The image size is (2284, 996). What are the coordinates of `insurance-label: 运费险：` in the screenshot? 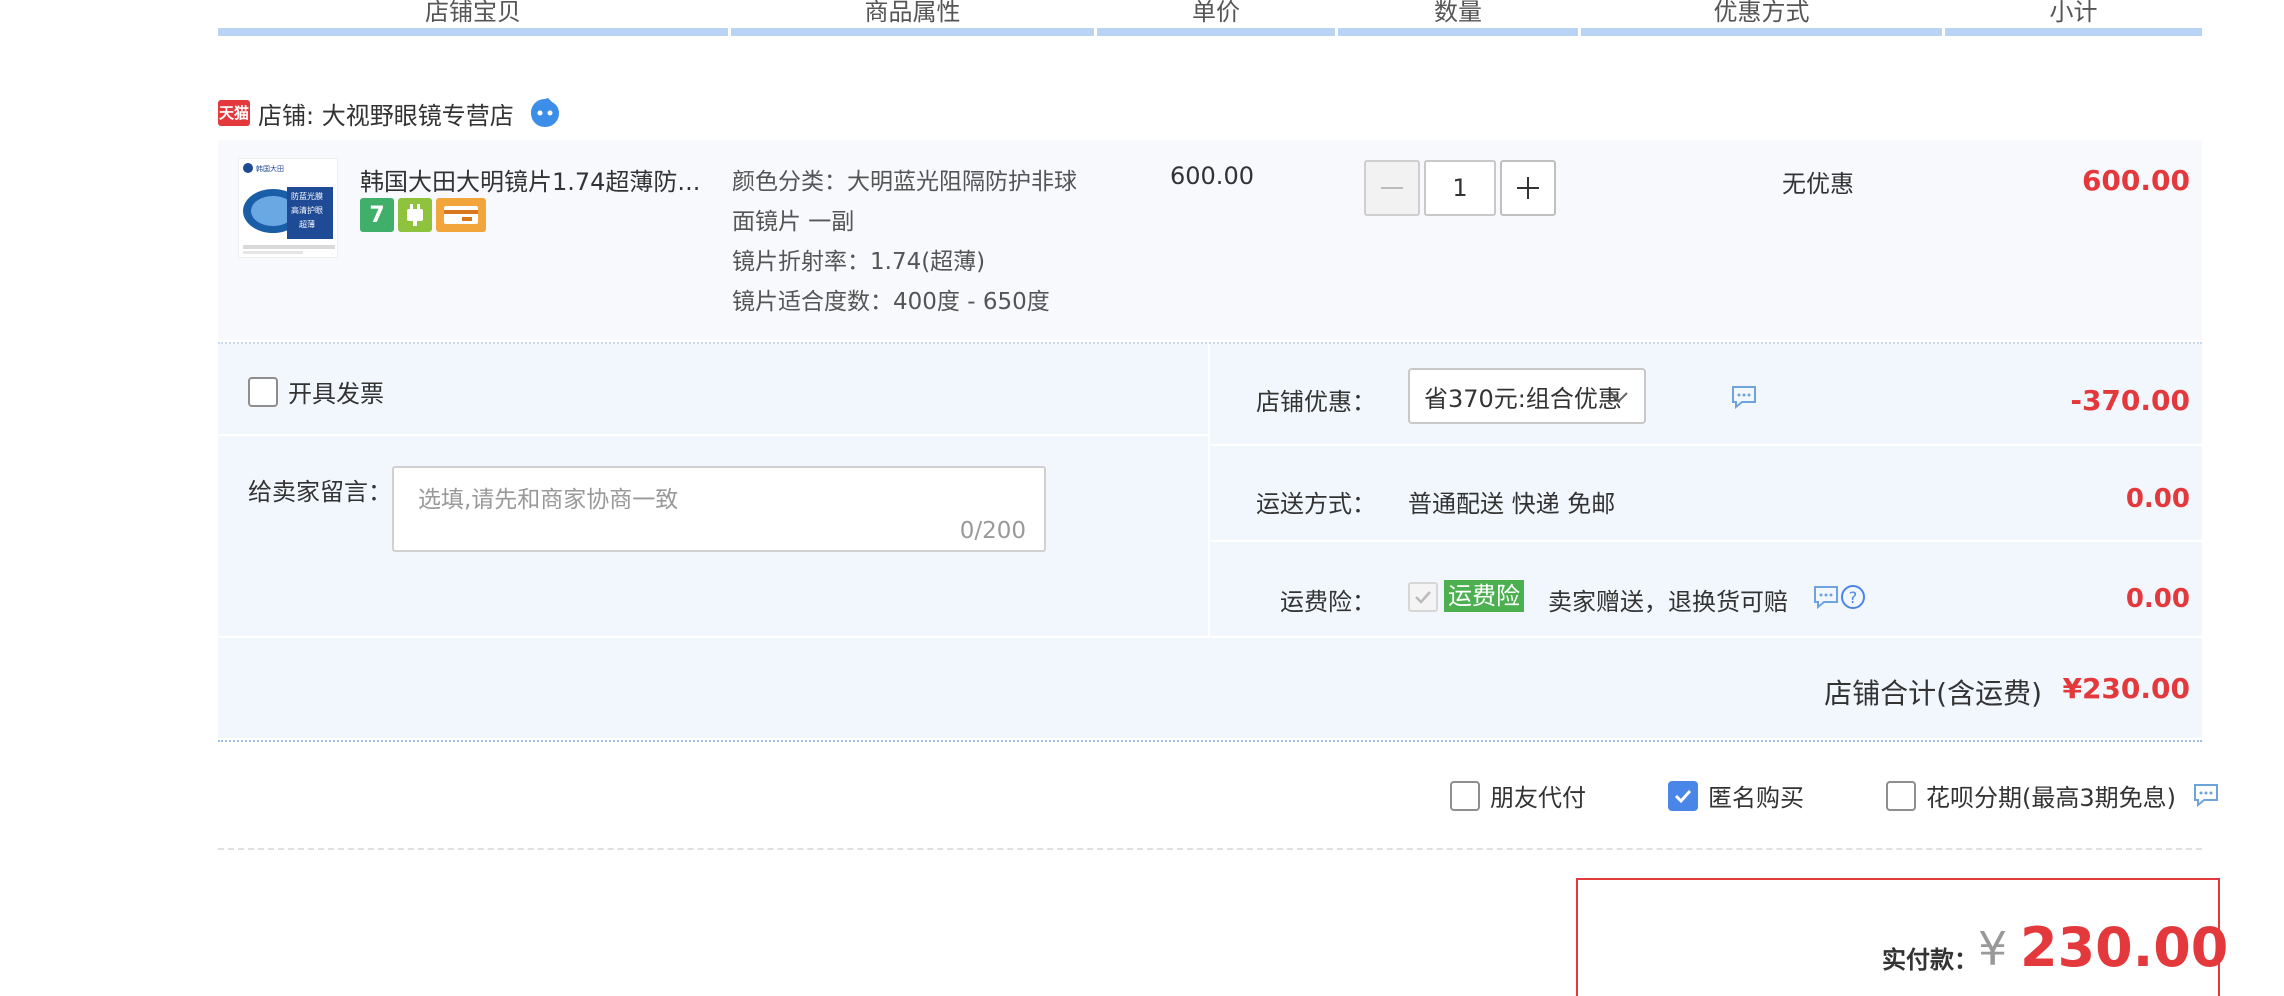 It's located at (1328, 602).